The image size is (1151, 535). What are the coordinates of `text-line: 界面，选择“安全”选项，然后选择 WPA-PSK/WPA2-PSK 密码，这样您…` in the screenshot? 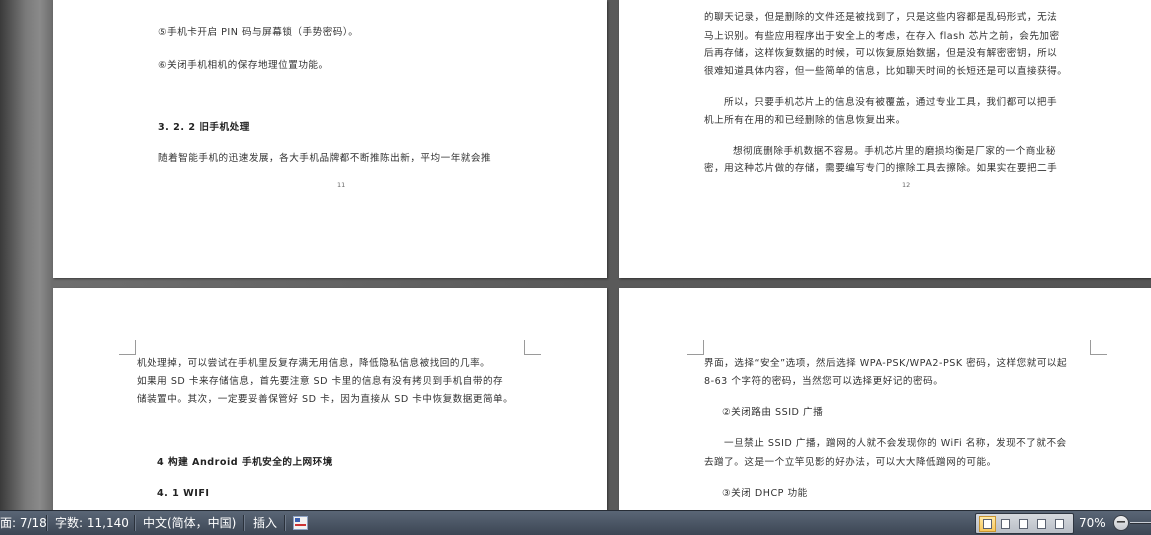 It's located at (886, 363).